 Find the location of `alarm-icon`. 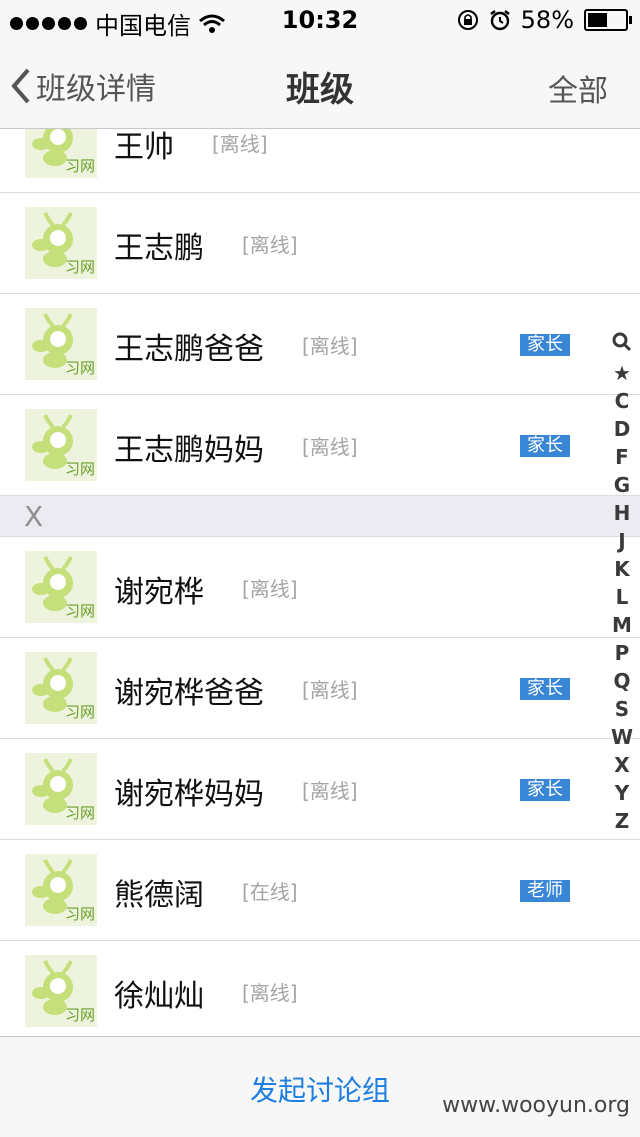

alarm-icon is located at coordinates (499, 20).